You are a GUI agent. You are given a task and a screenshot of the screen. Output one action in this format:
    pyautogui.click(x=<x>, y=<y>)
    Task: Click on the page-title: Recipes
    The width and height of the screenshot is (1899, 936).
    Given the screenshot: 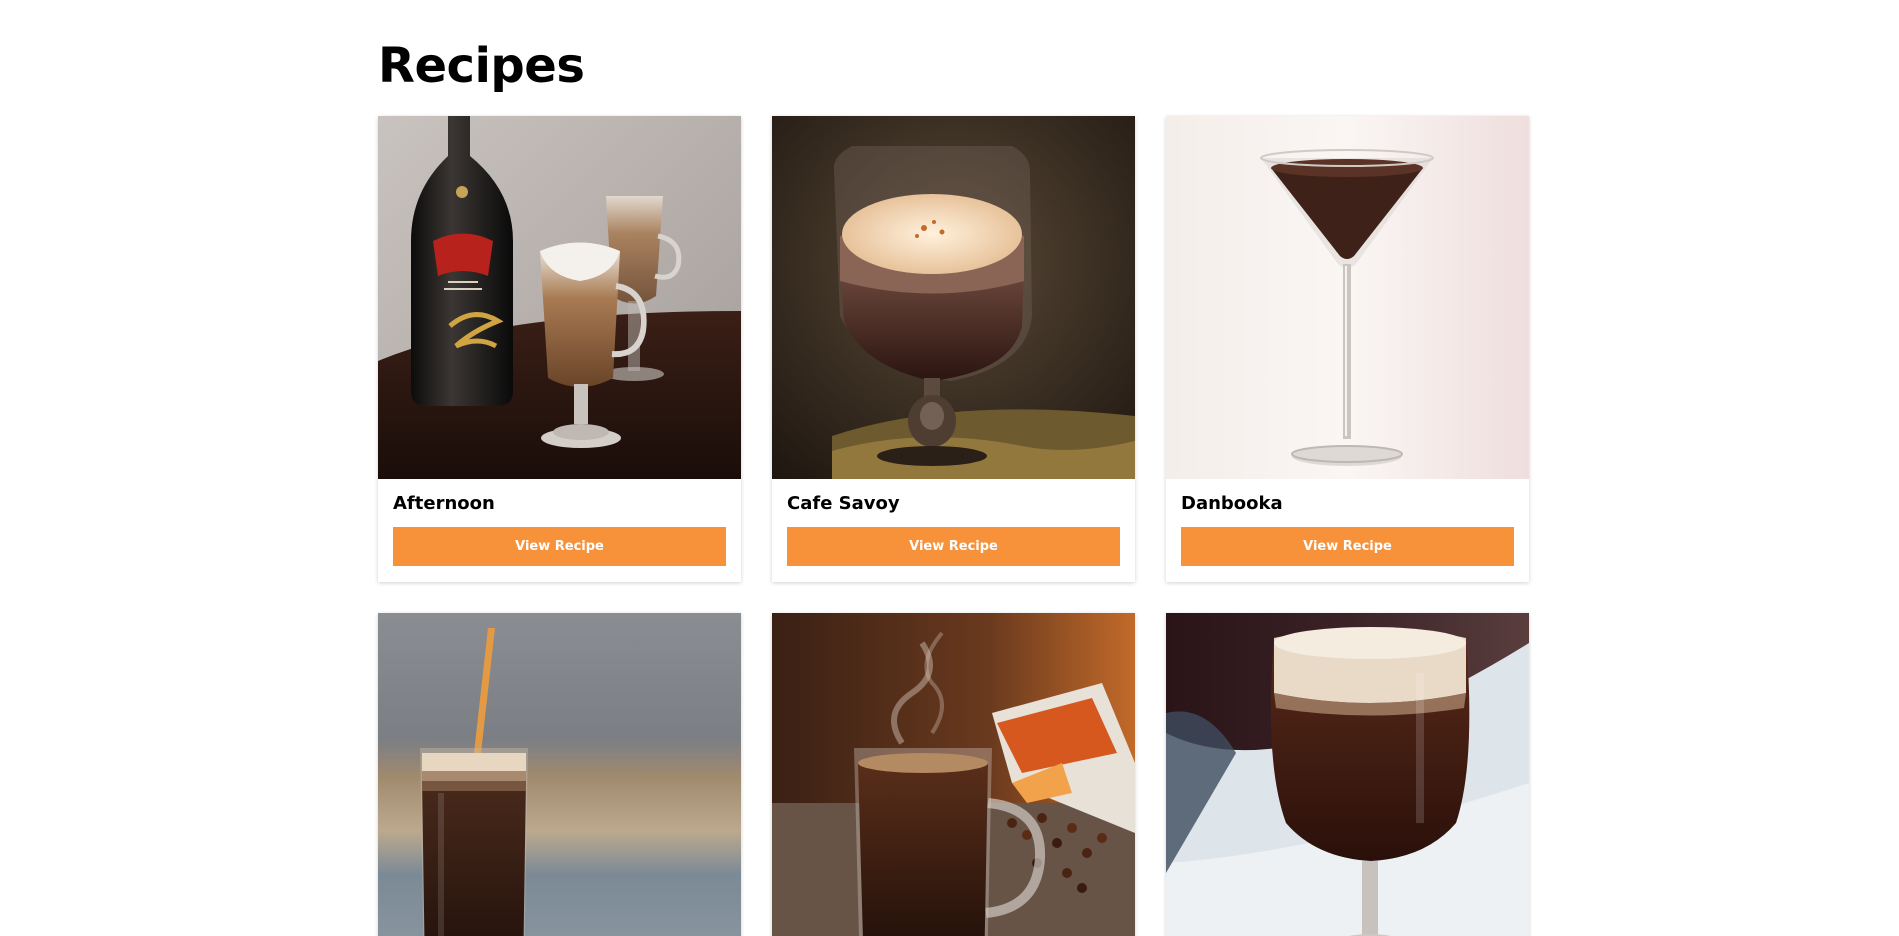 What is the action you would take?
    pyautogui.click(x=481, y=66)
    